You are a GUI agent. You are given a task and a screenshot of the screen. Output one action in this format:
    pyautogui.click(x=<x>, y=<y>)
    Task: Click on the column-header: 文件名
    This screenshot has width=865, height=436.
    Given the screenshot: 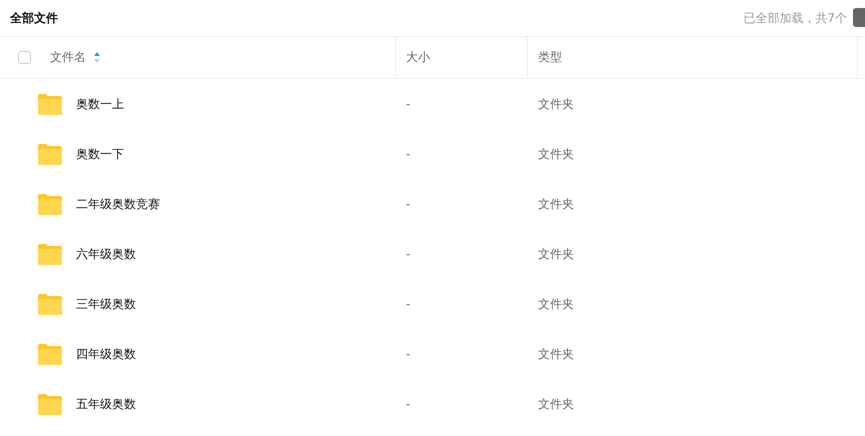 What is the action you would take?
    pyautogui.click(x=68, y=57)
    